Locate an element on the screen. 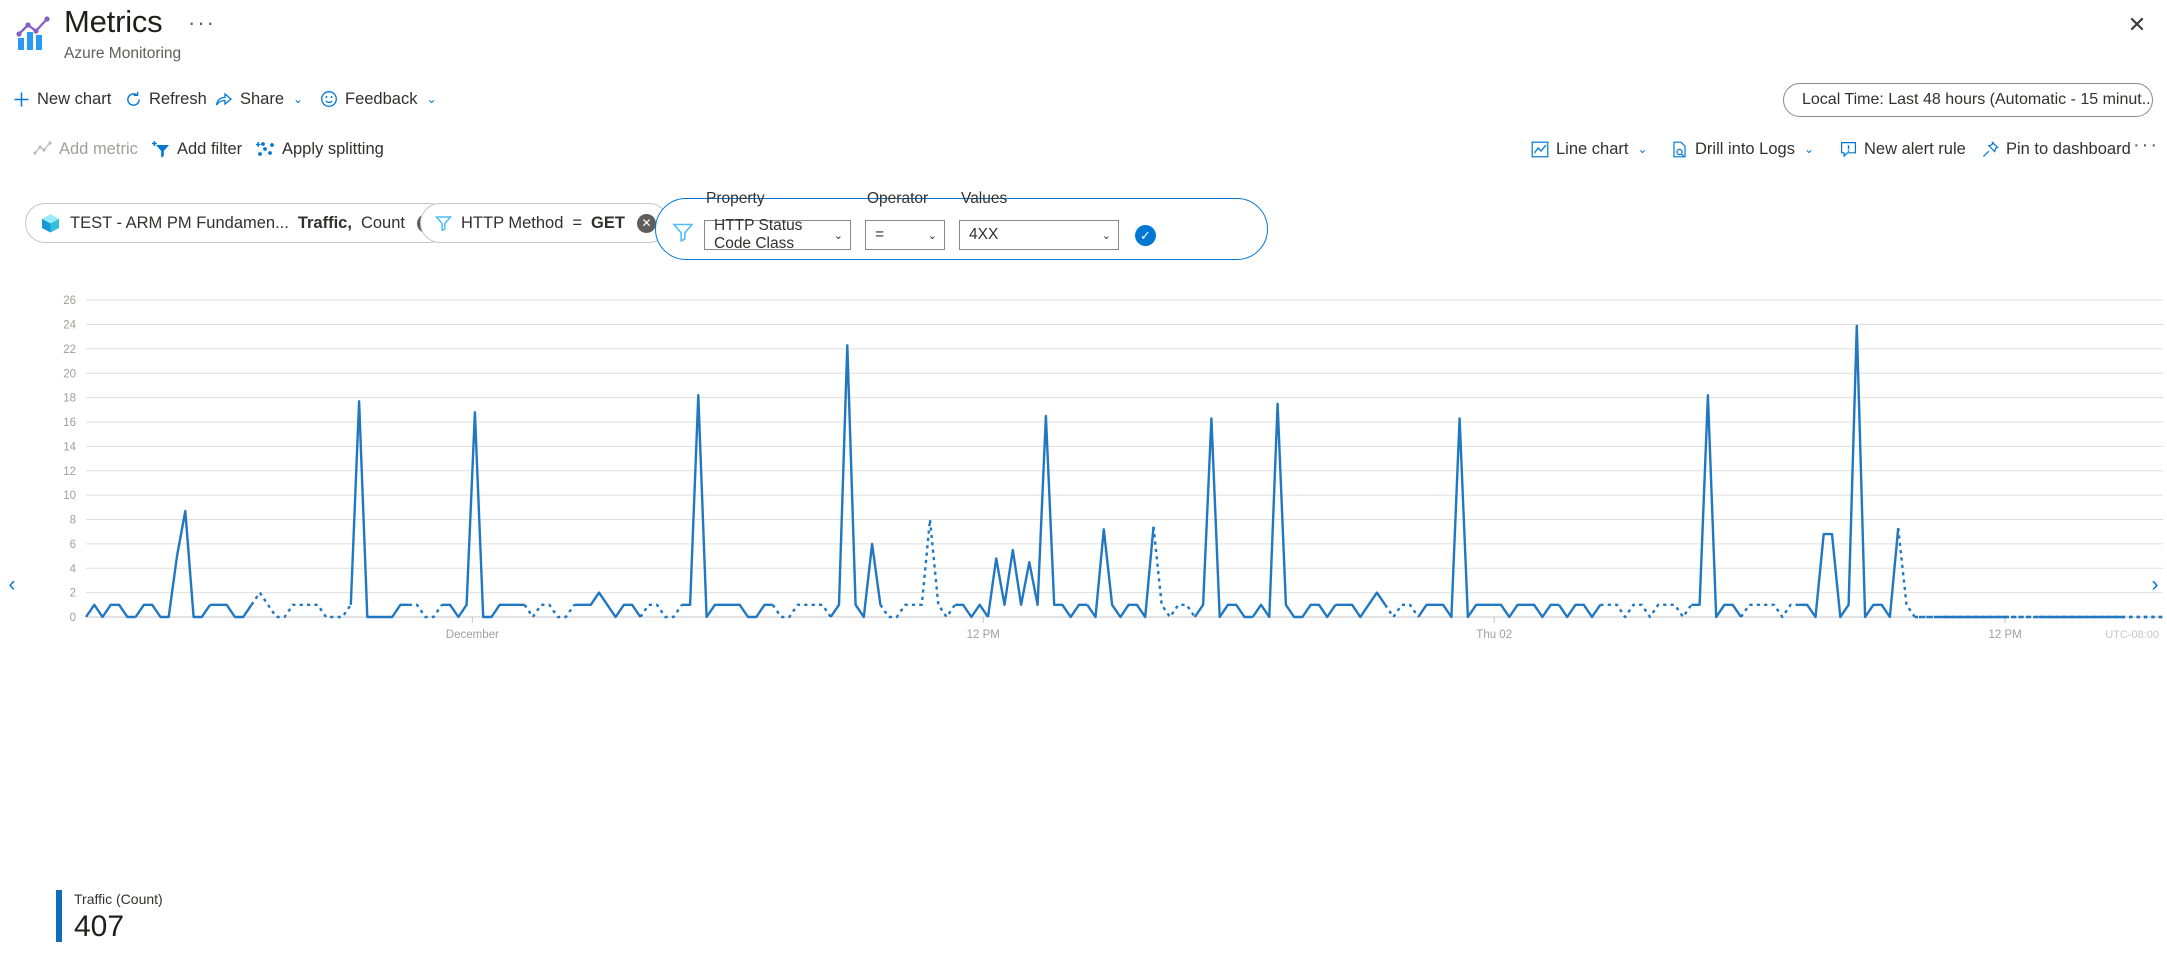  new-alert-rule-label: New alert rule is located at coordinates (1915, 148).